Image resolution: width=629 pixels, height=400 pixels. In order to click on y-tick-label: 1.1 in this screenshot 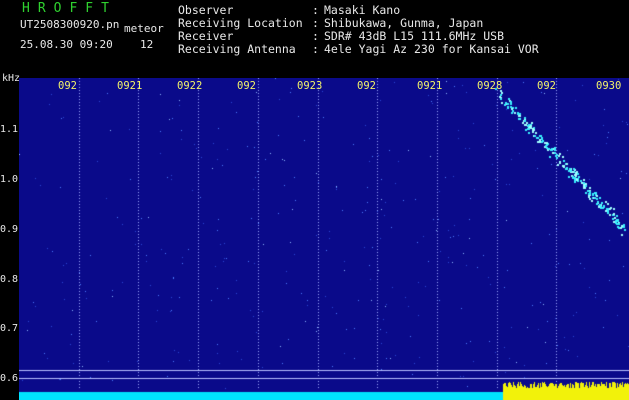, I will do `click(9, 129)`.